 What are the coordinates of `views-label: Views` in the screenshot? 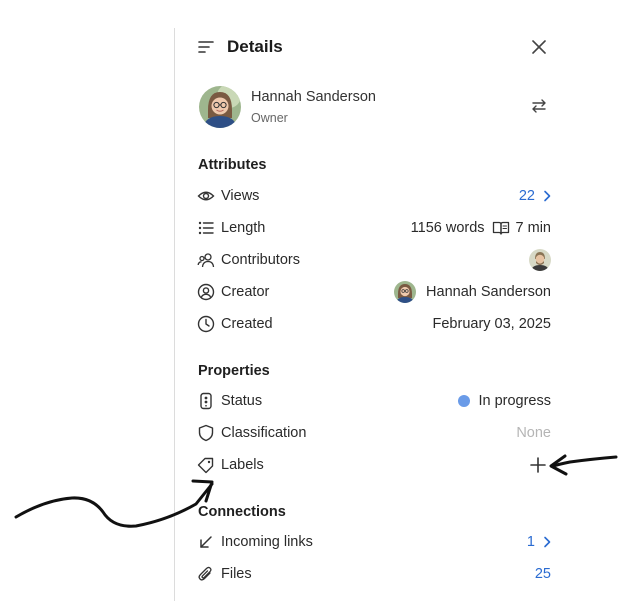 It's located at (240, 196).